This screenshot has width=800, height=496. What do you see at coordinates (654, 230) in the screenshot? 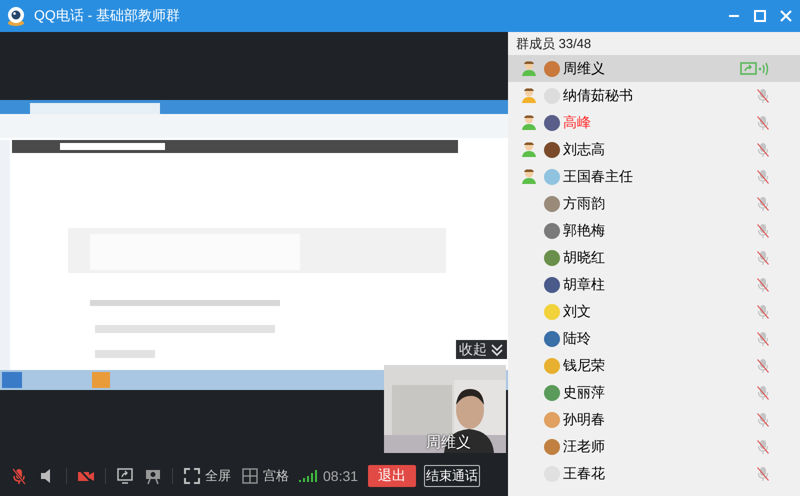
I see `member-row: 郭艳梅` at bounding box center [654, 230].